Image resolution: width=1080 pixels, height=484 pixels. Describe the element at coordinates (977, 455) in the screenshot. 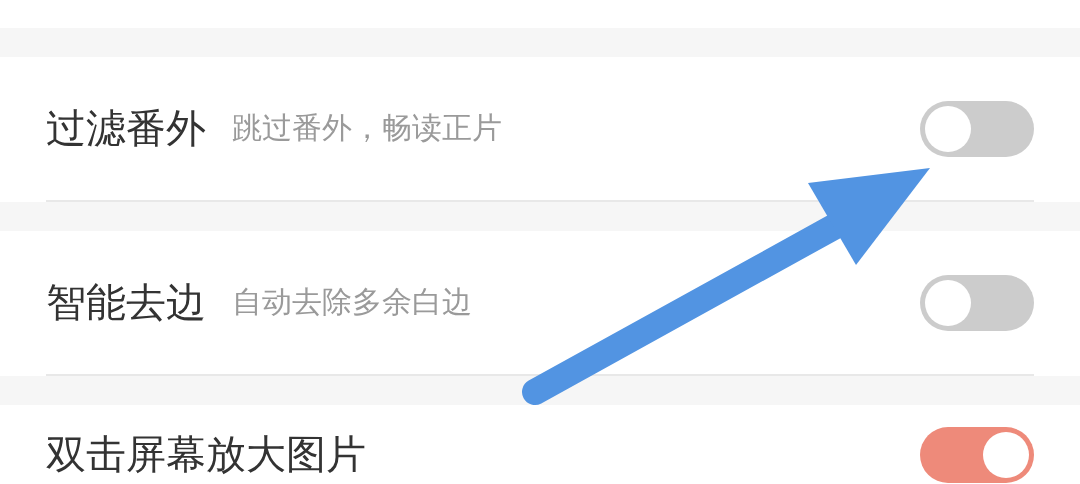

I see `toggle-switch` at that location.